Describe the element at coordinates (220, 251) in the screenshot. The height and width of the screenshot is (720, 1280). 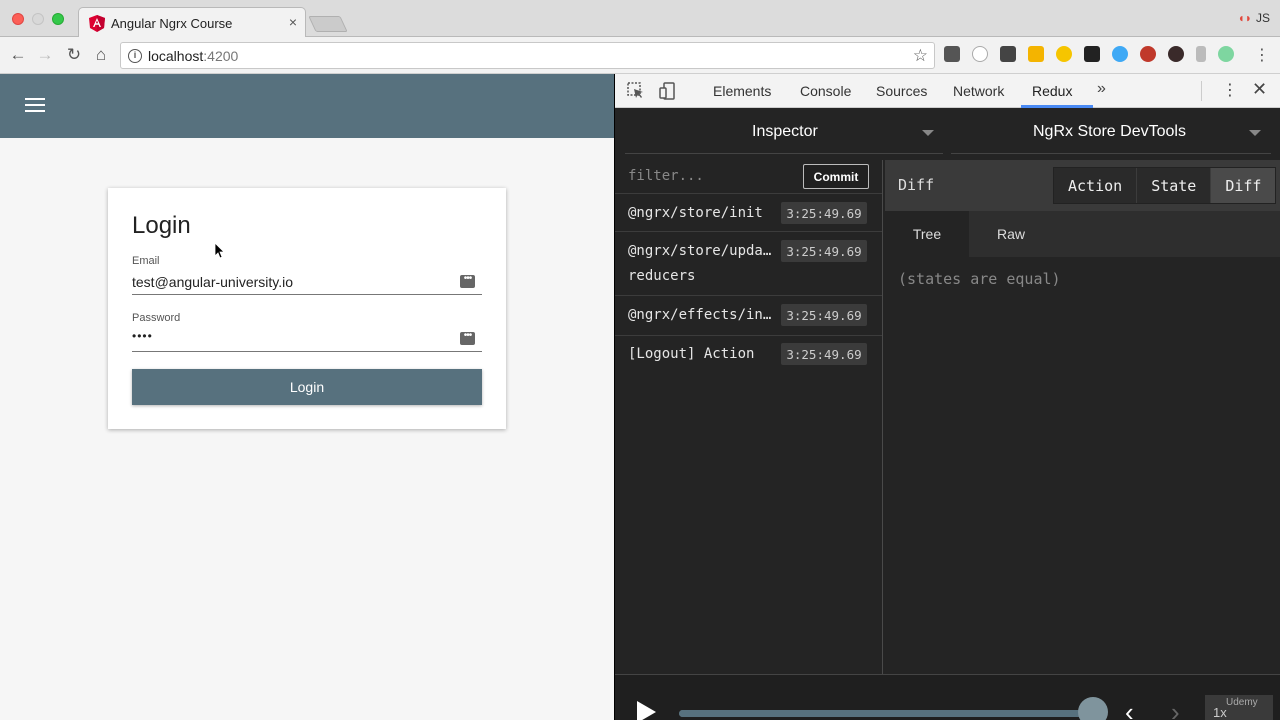
I see `mouse-cursor-icon` at that location.